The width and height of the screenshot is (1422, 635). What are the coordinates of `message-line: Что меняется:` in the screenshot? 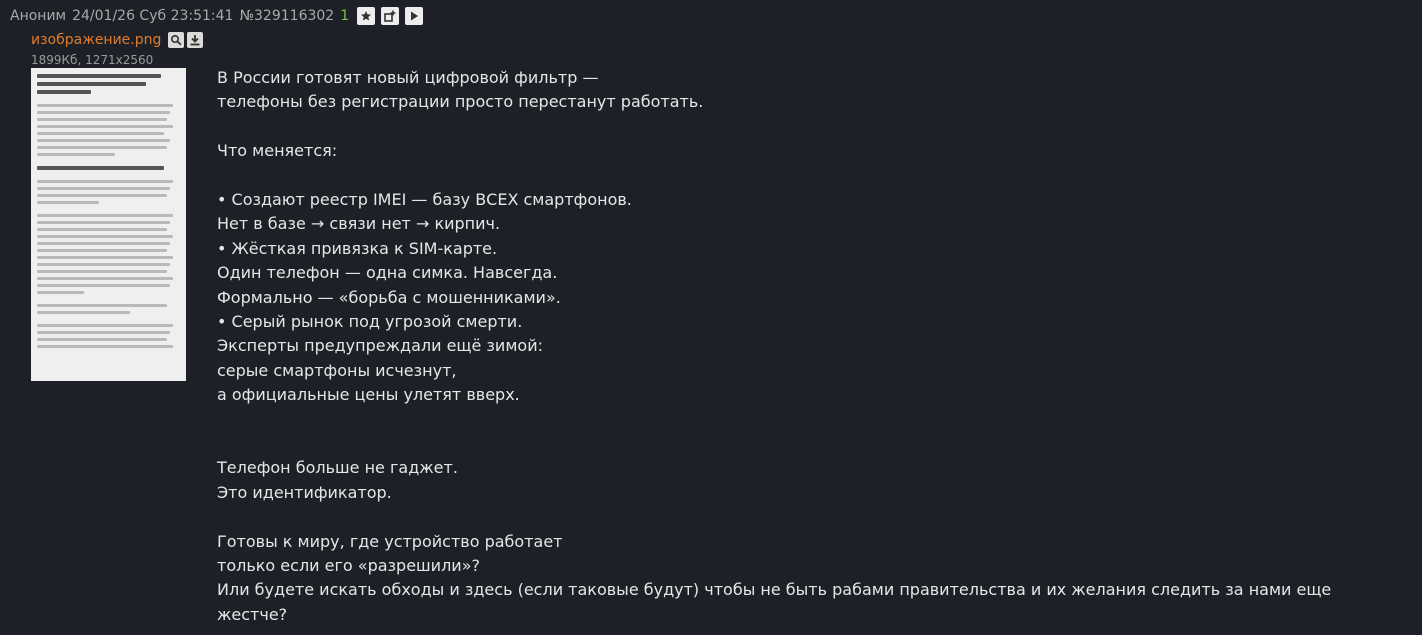 It's located at (277, 151).